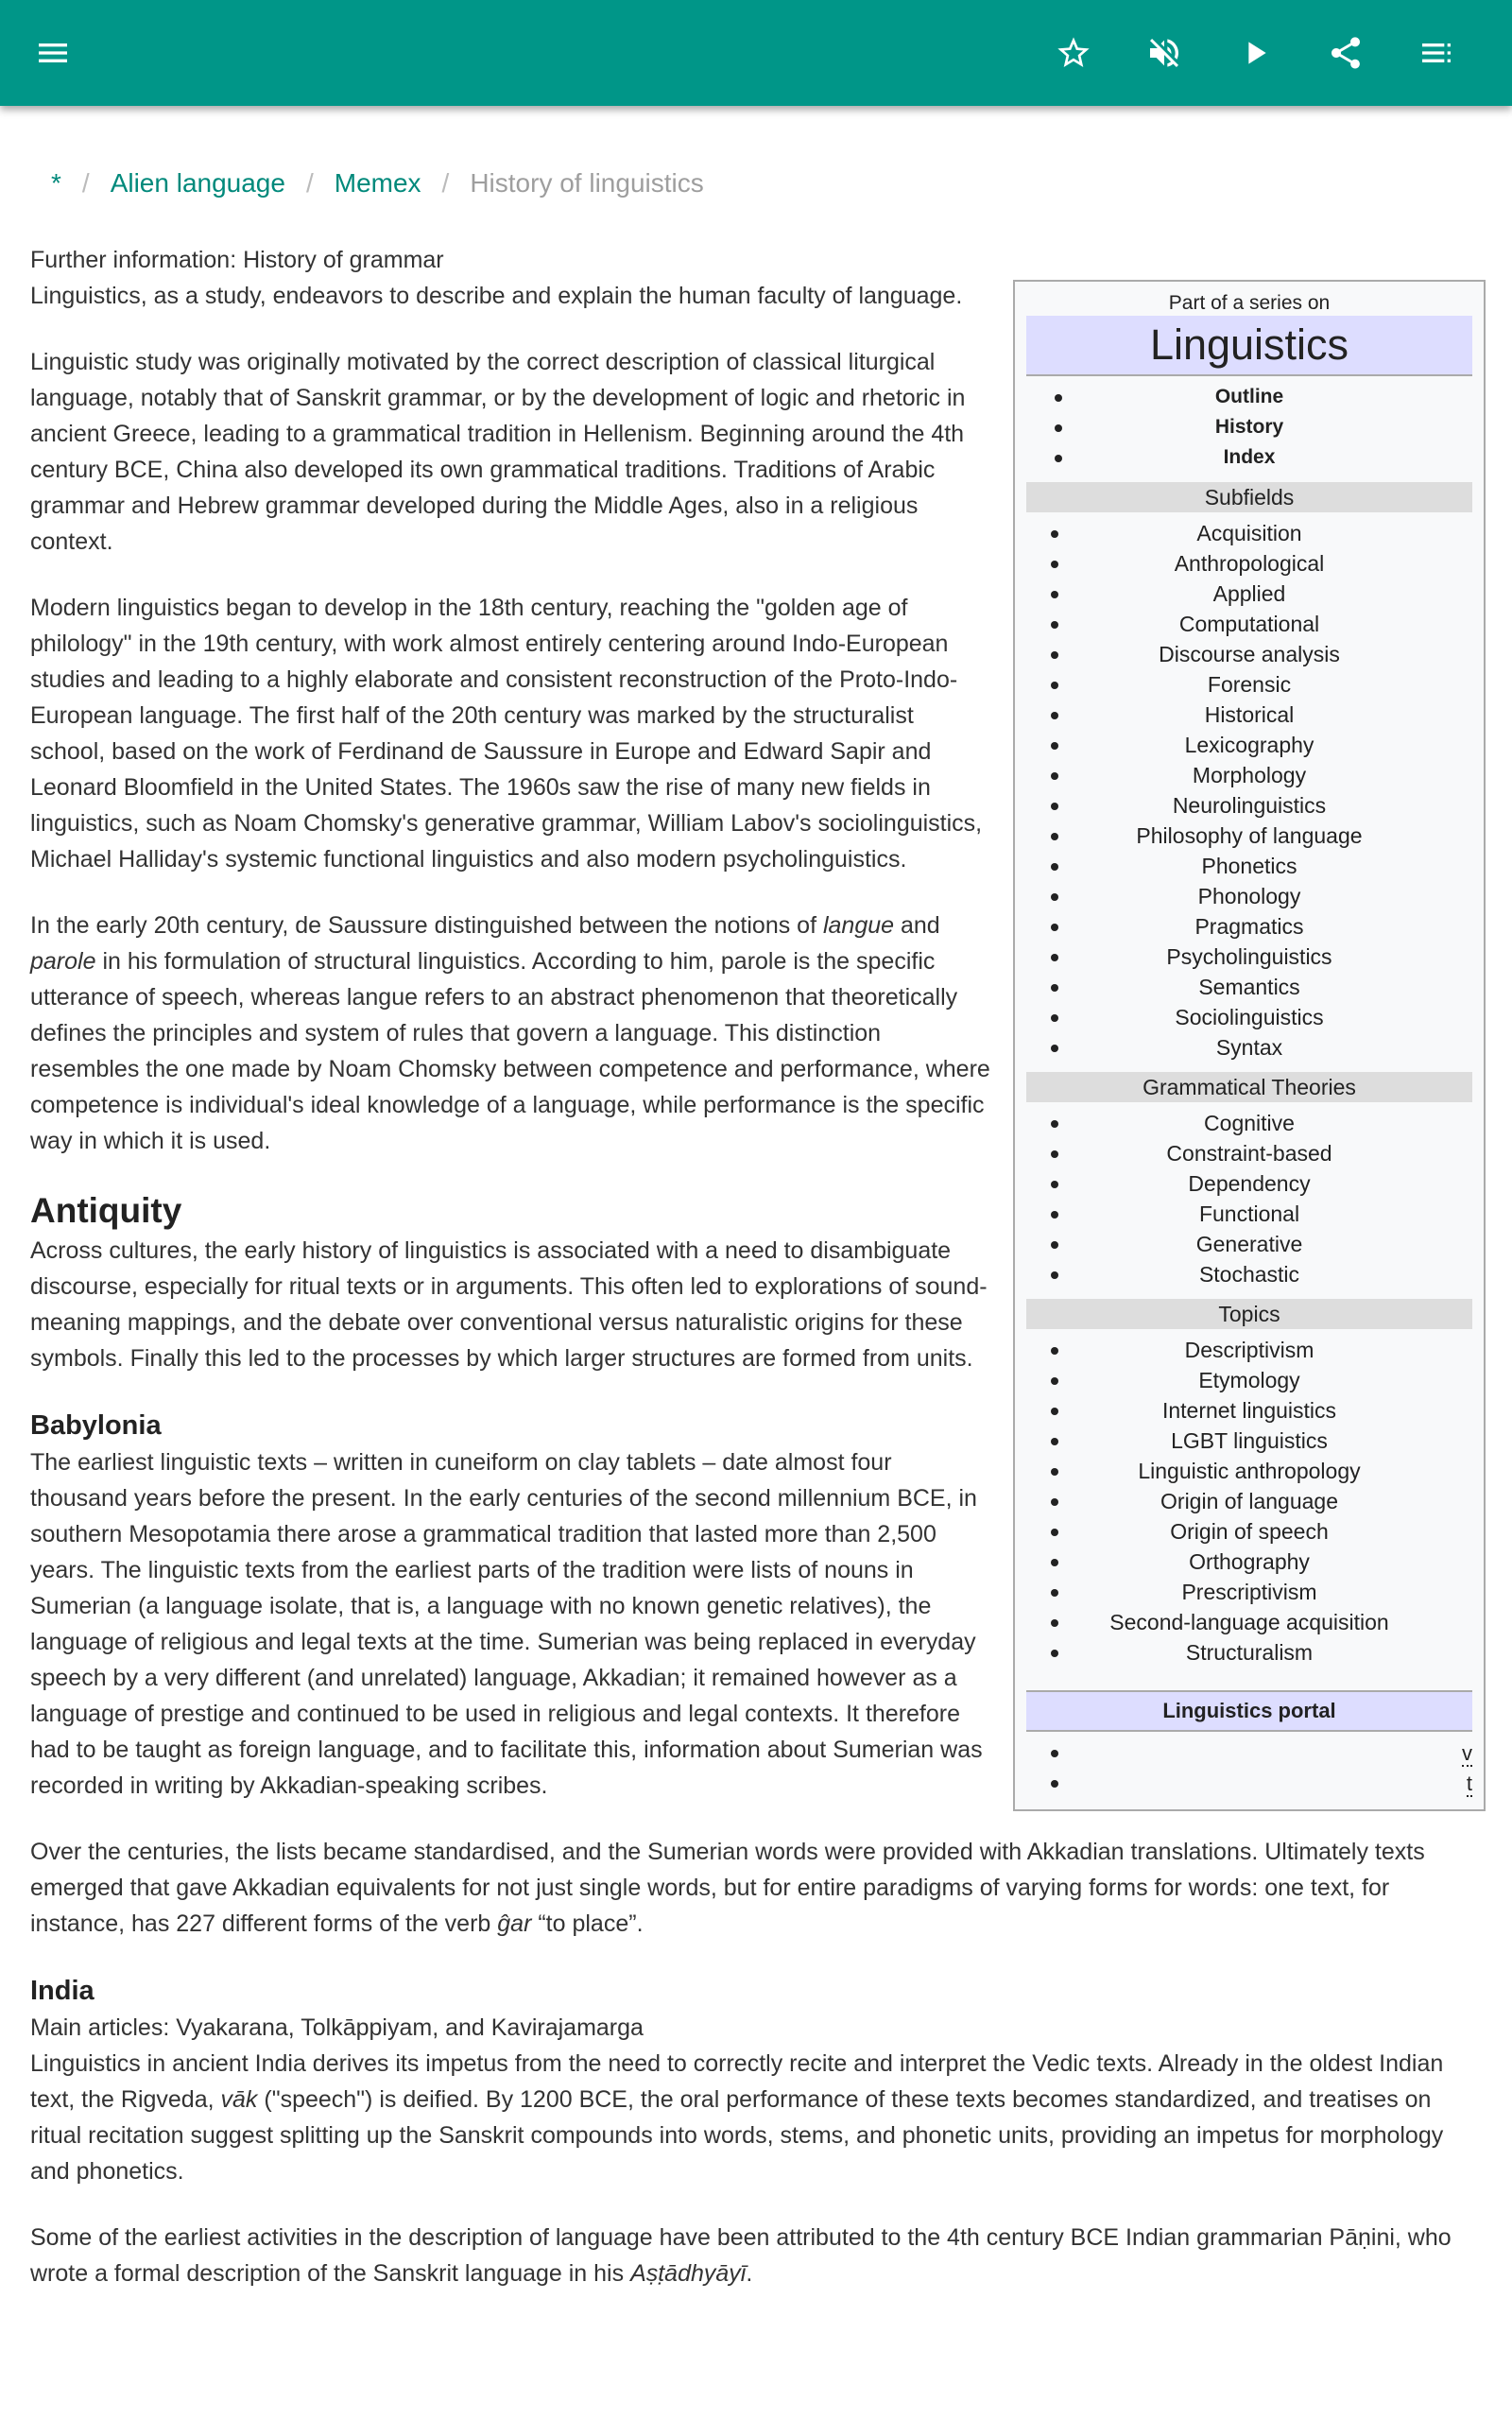  Describe the element at coordinates (1249, 1350) in the screenshot. I see `infobox-link: Descriptivism` at that location.